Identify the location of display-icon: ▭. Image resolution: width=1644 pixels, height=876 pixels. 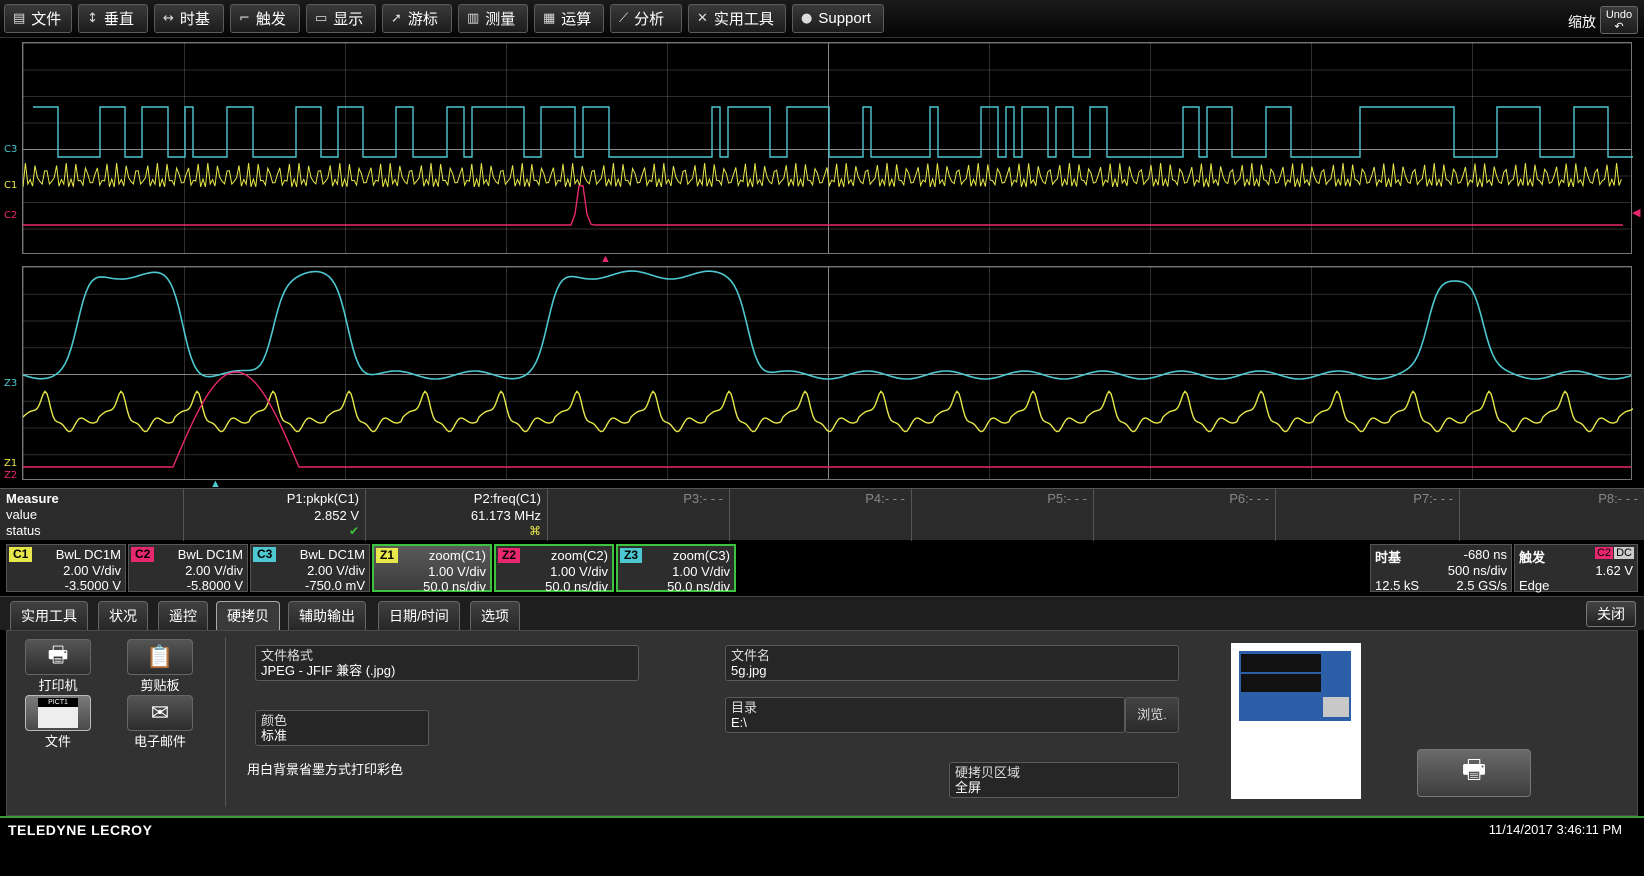
(321, 18).